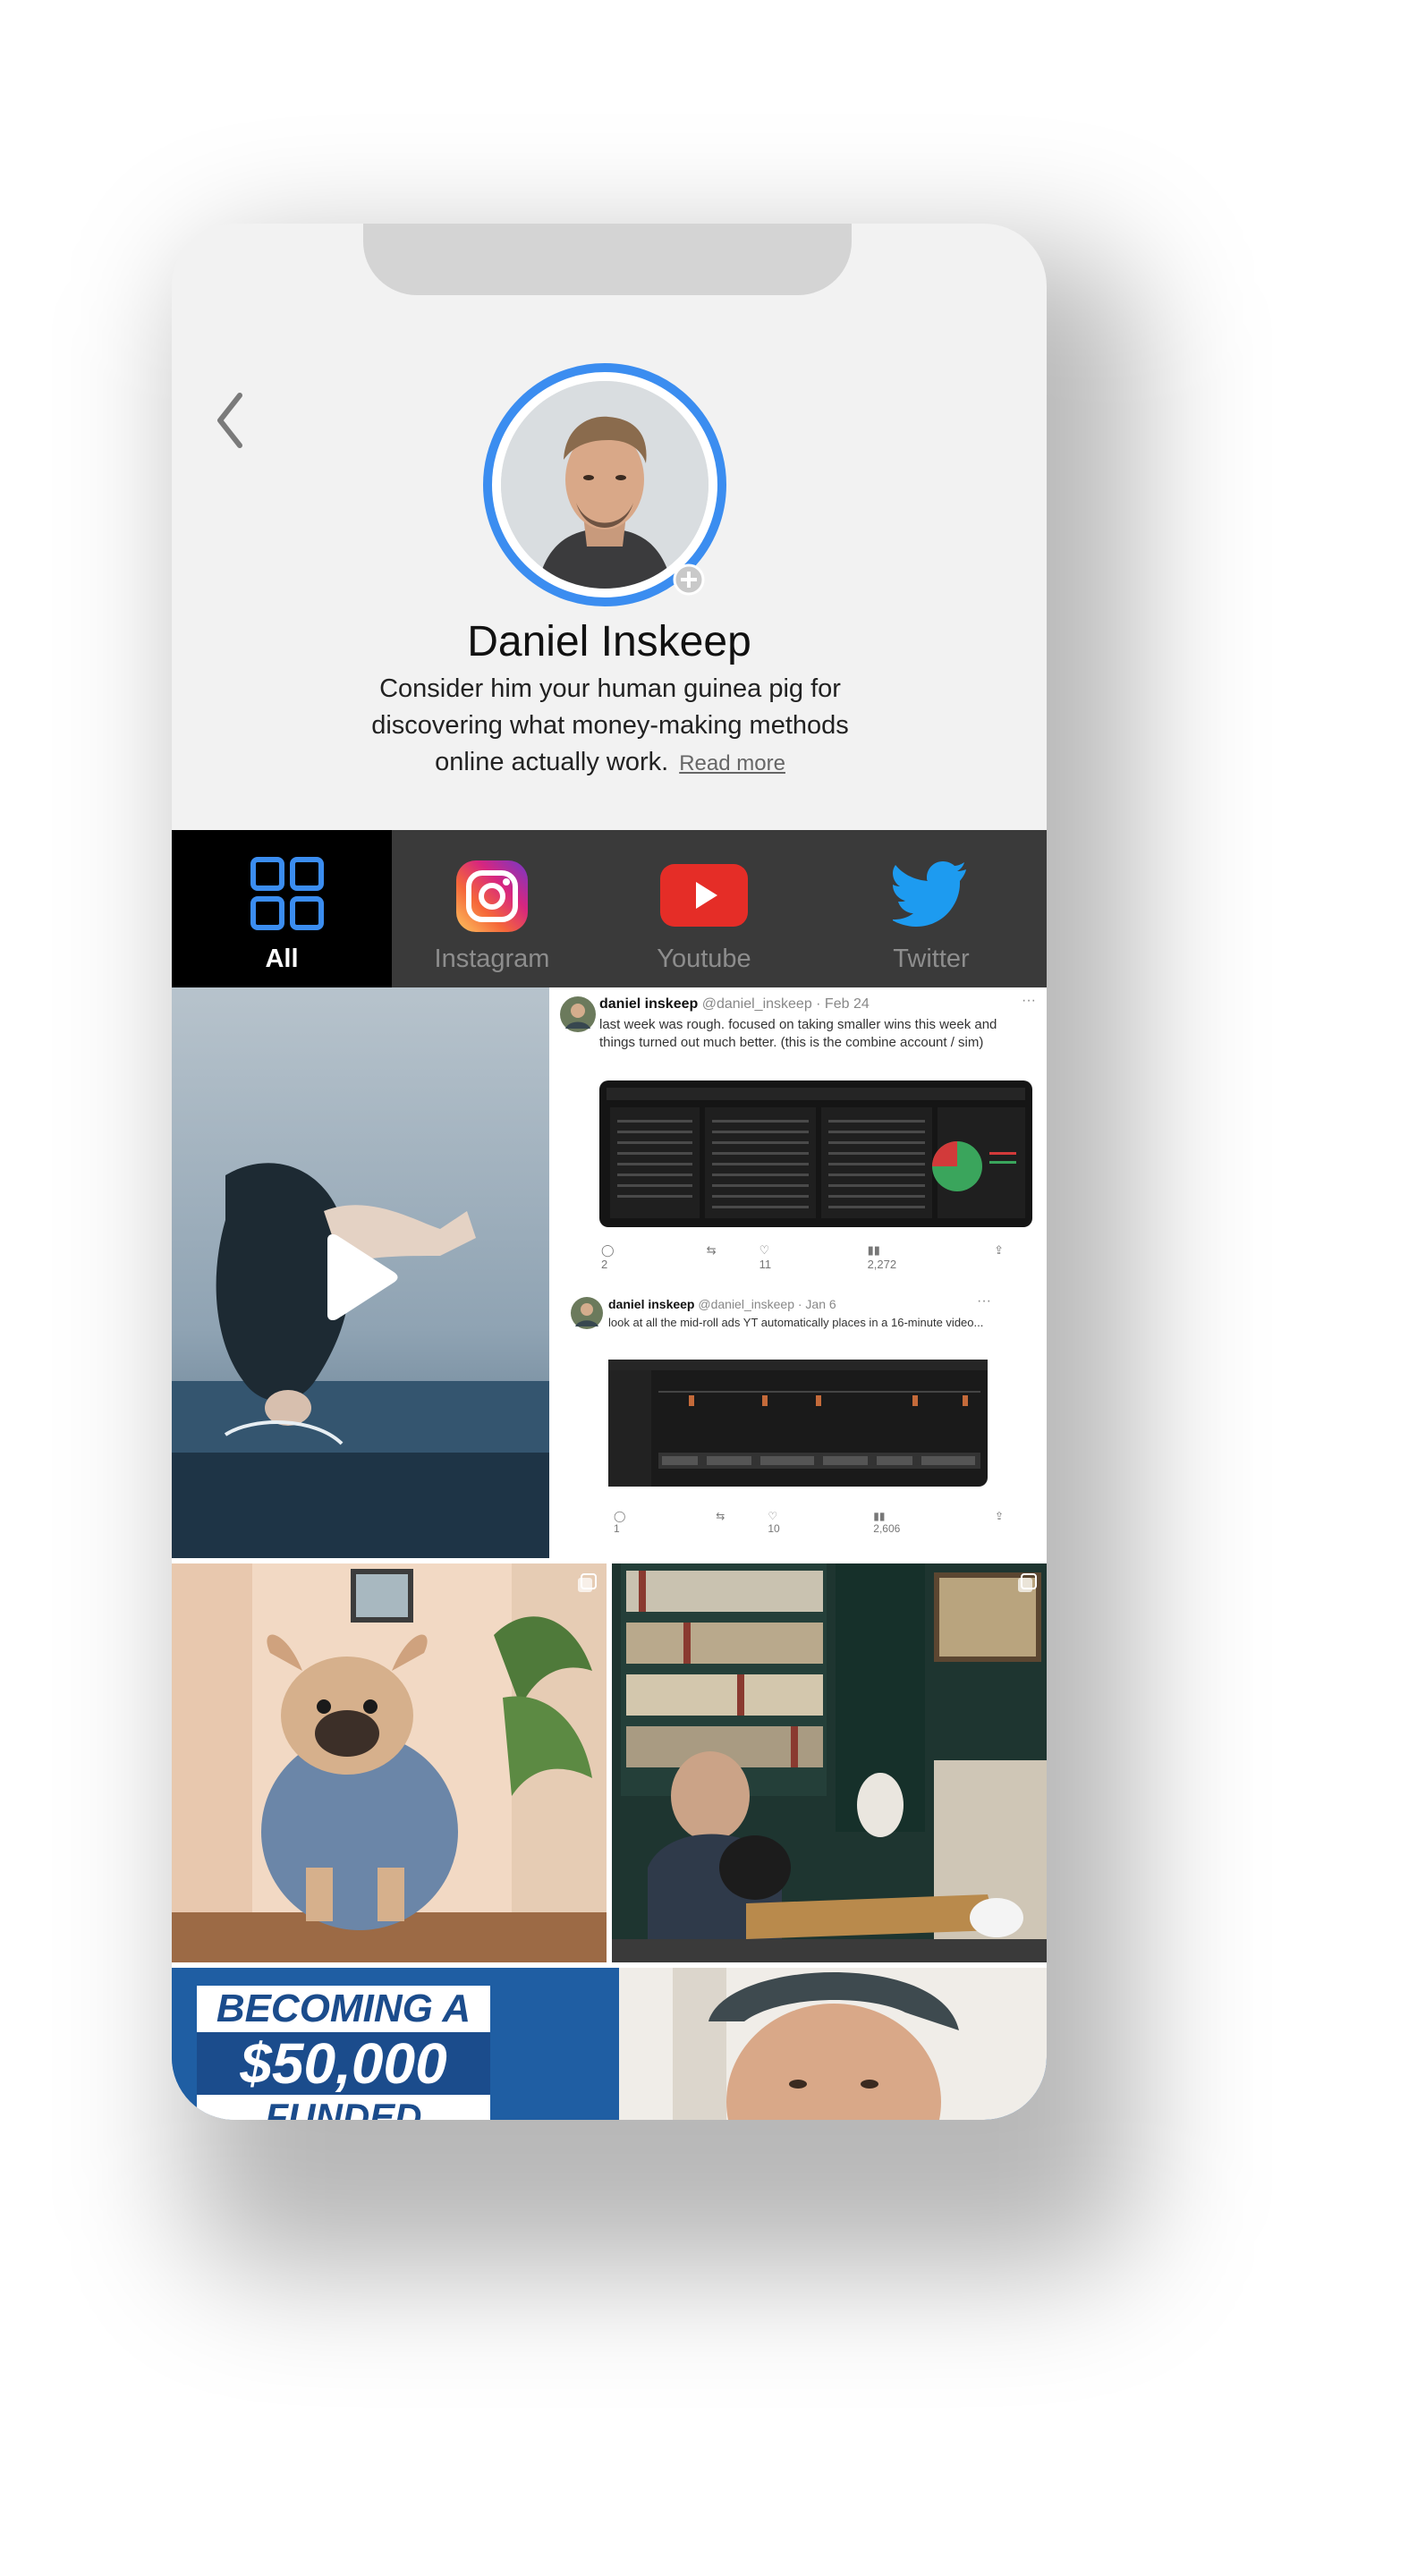 The height and width of the screenshot is (2576, 1417). I want to click on tab-twitter: Twitter, so click(931, 908).